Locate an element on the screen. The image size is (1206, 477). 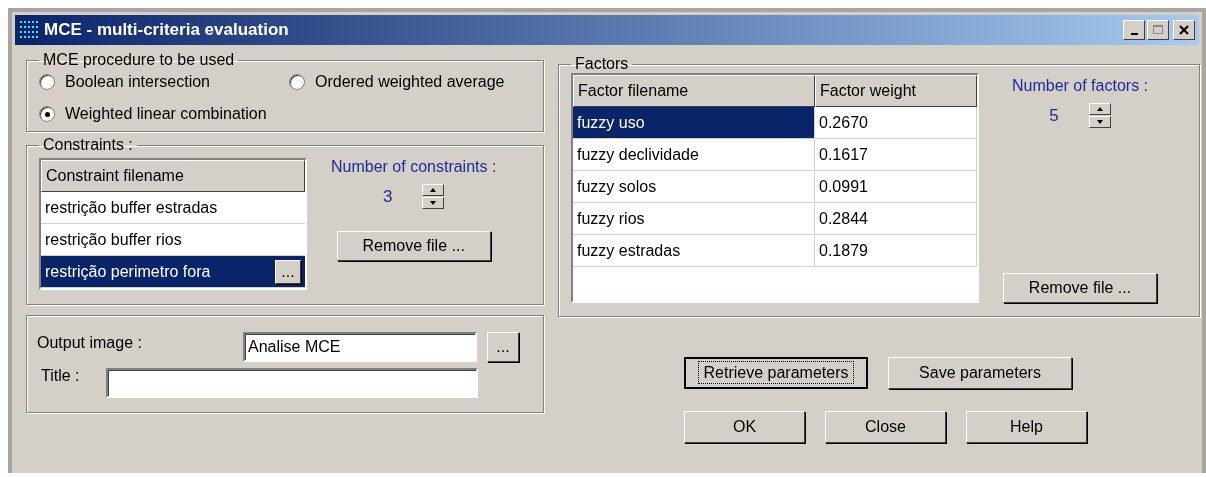
count-label: Number of constraints : is located at coordinates (414, 167).